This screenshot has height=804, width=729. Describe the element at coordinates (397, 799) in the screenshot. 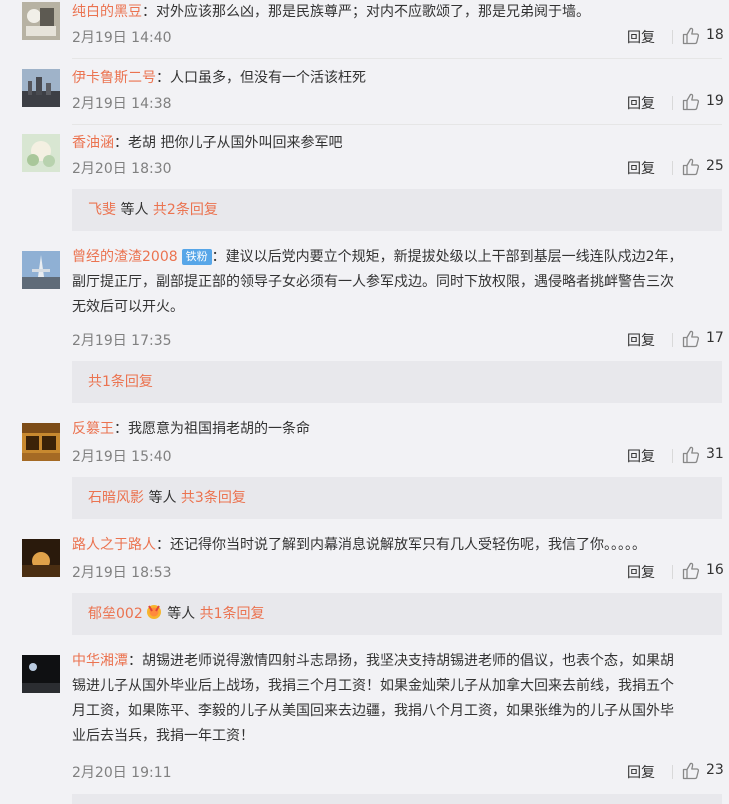

I see `subreplies-bar-partial` at that location.